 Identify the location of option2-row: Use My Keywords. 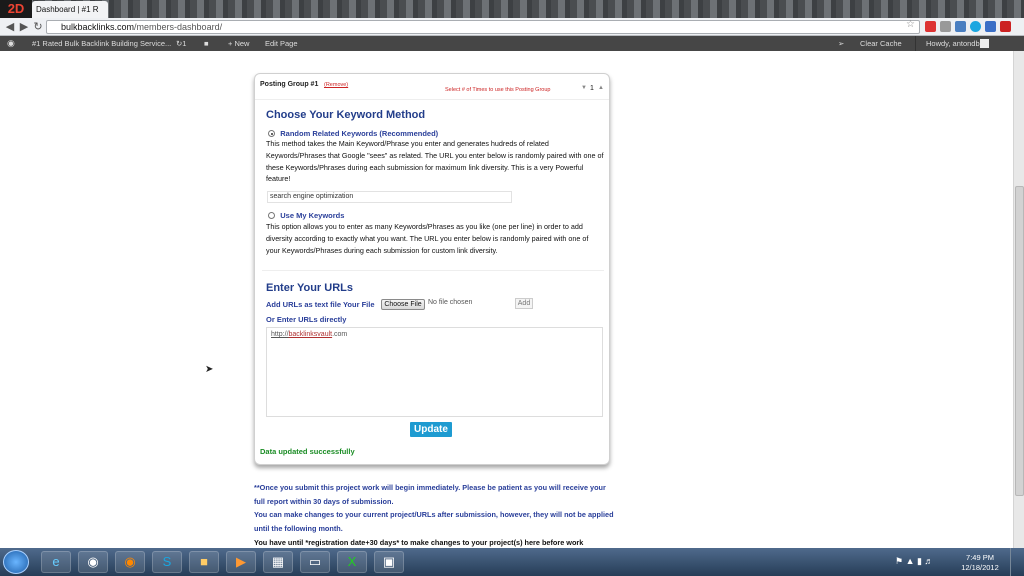
(306, 215).